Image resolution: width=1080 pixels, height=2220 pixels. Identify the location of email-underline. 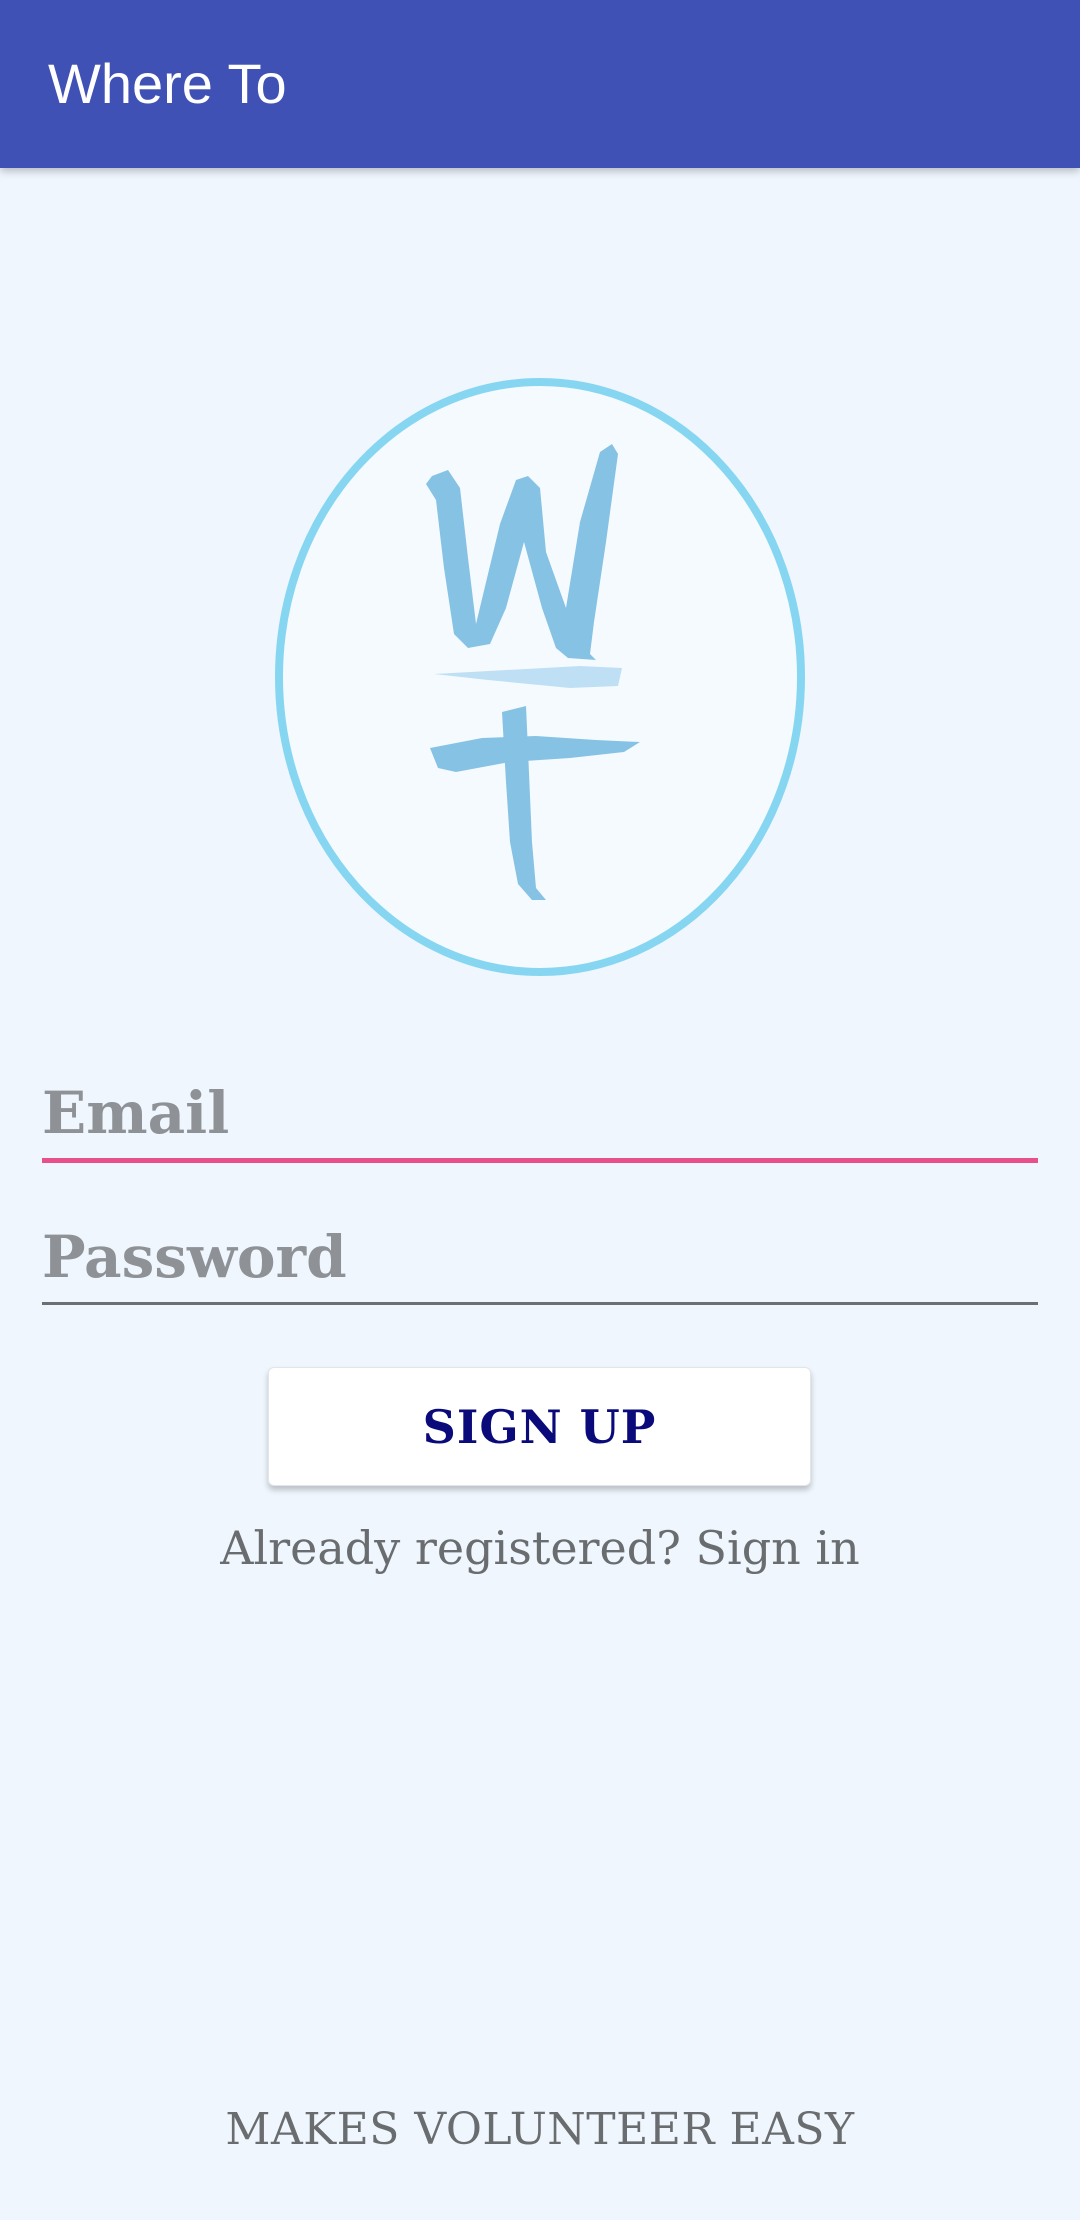
(540, 1160).